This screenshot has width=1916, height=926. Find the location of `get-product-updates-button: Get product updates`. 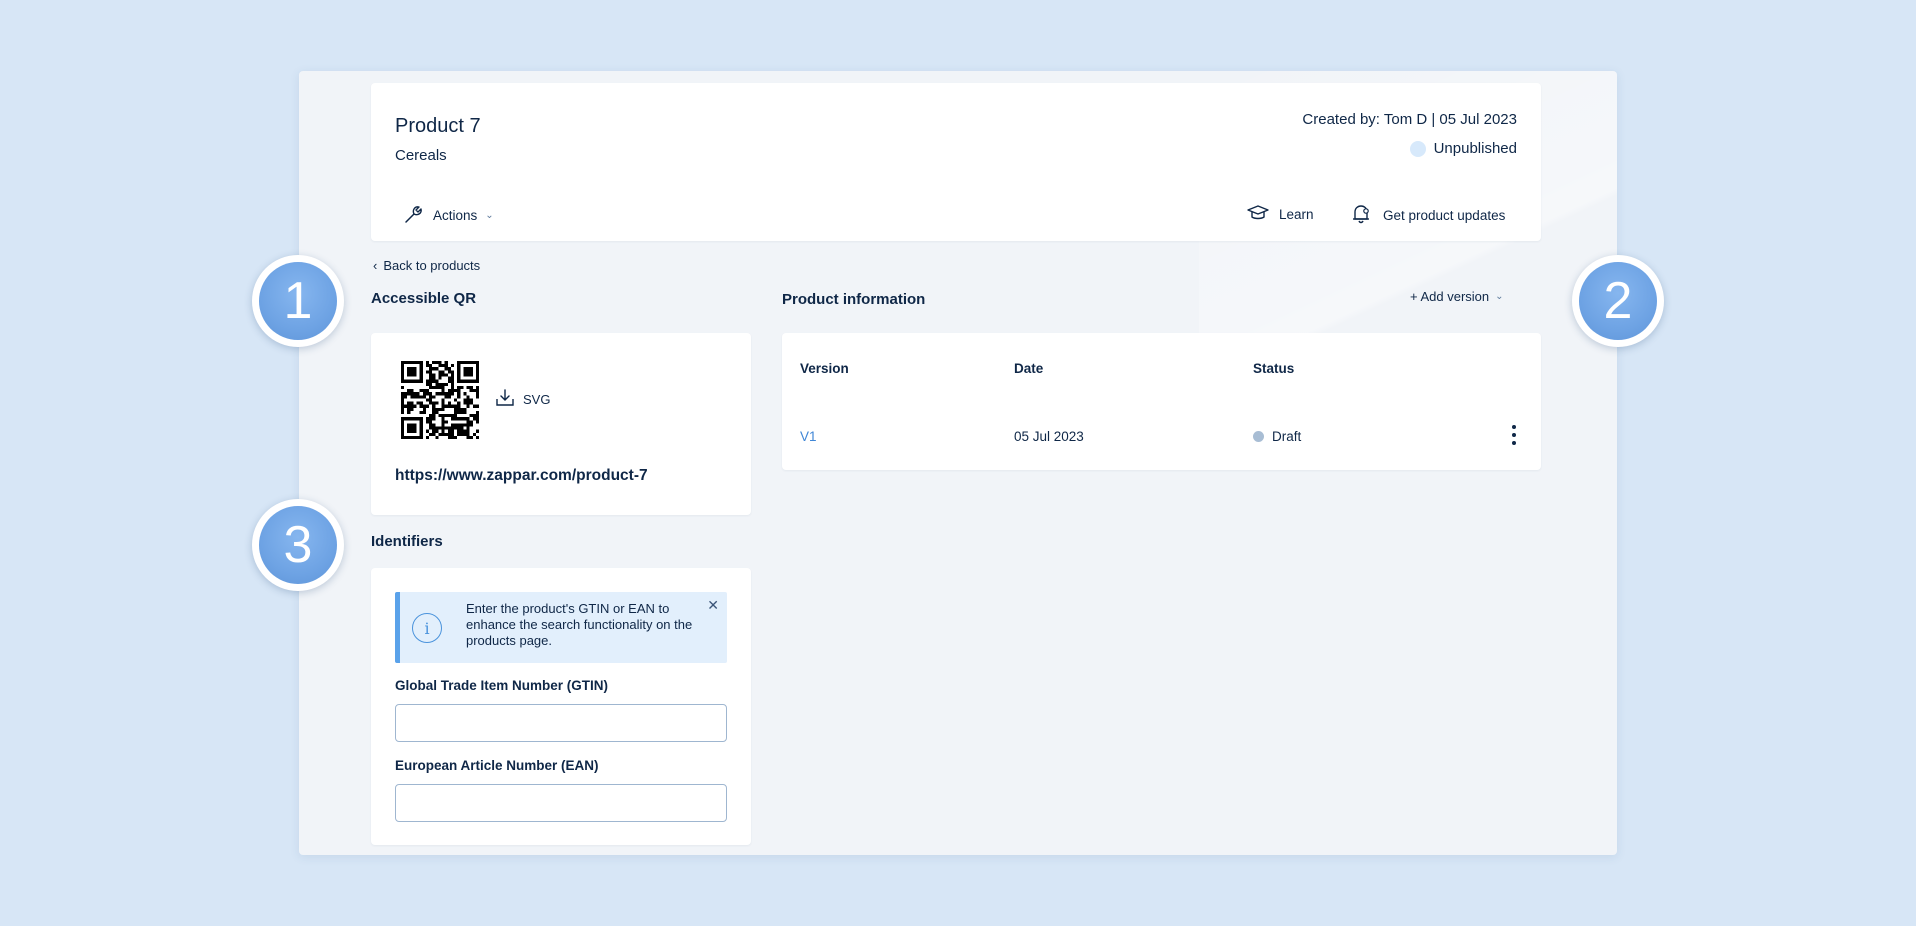

get-product-updates-button: Get product updates is located at coordinates (1428, 215).